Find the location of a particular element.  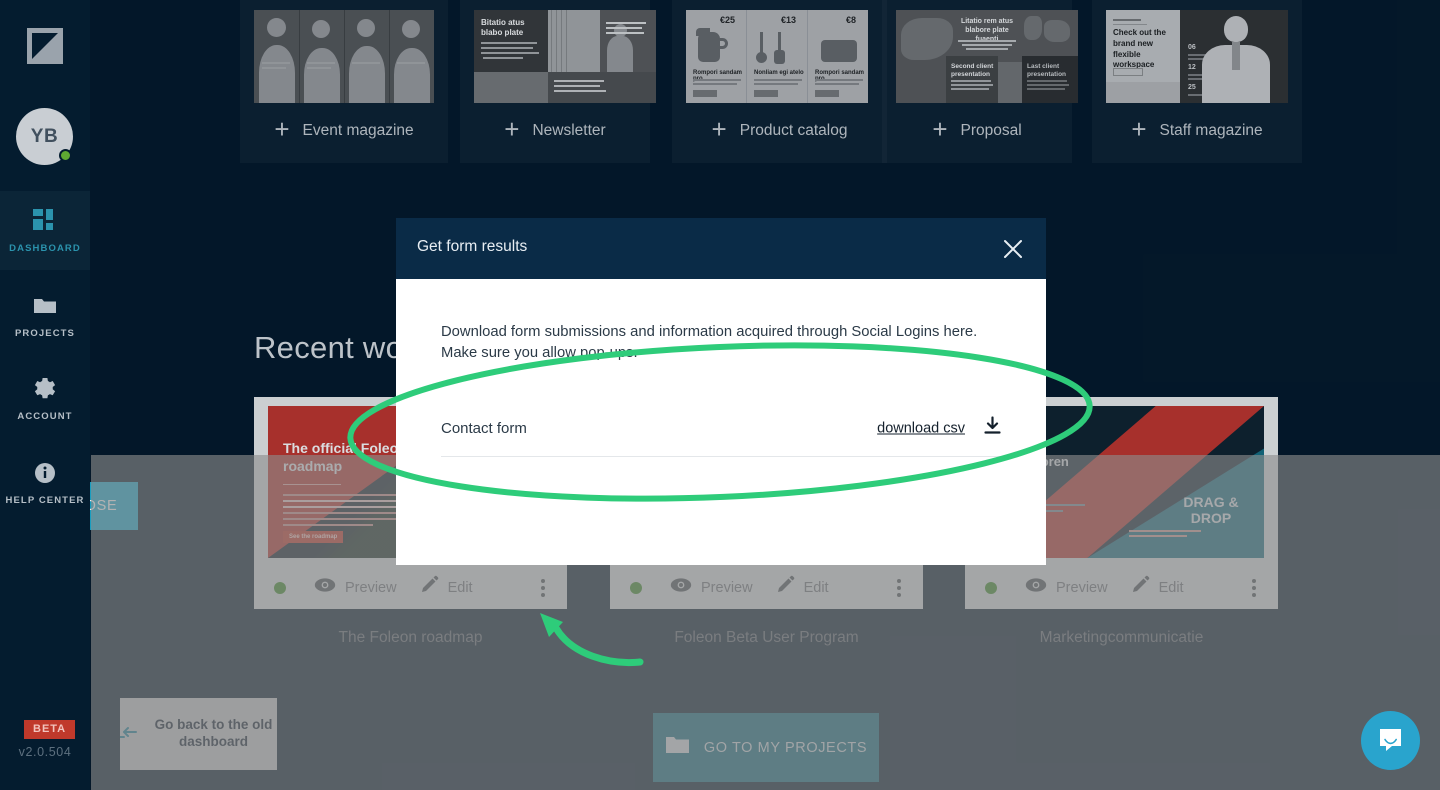

avatar: YB is located at coordinates (44, 136).